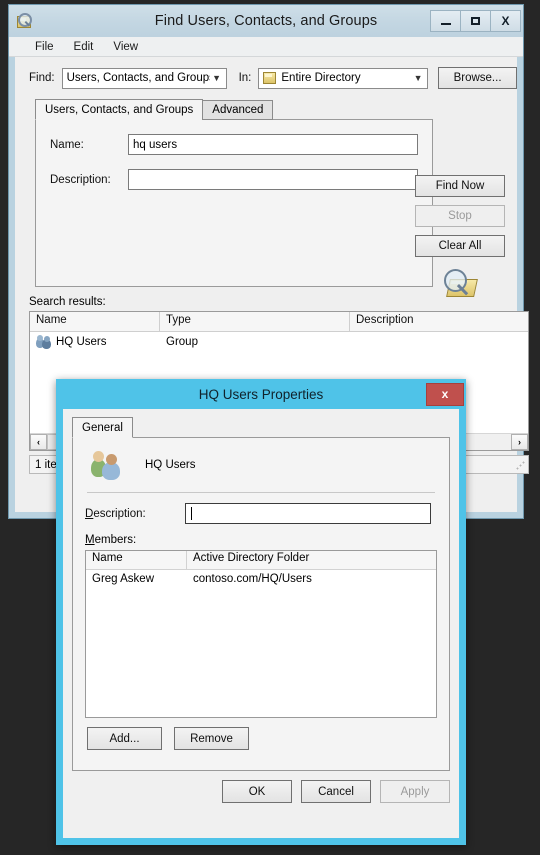 The width and height of the screenshot is (540, 855). Describe the element at coordinates (245, 78) in the screenshot. I see `in-label: In:` at that location.